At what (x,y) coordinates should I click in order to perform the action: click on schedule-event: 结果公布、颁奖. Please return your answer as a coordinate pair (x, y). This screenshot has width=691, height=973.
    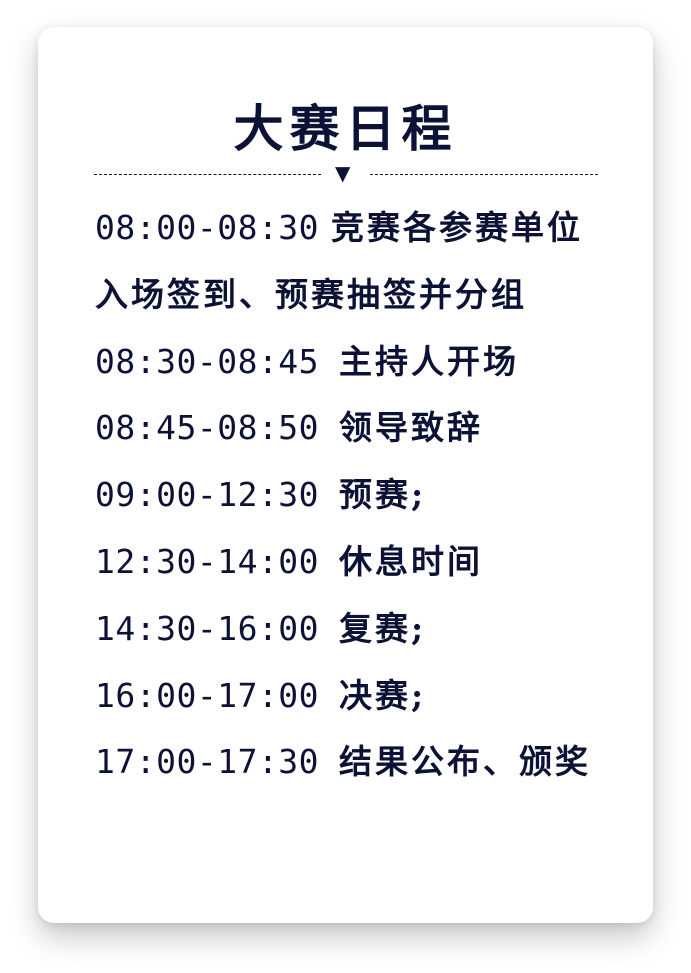
    Looking at the image, I should click on (465, 762).